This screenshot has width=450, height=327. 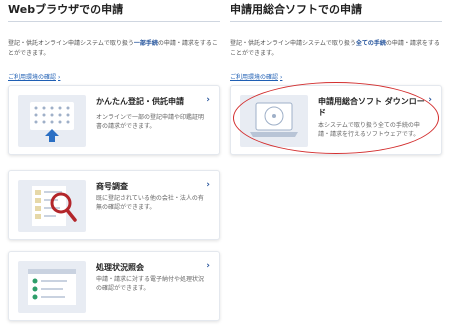 I want to click on card-title: 申請用総合ソフト ダウンロード, so click(x=371, y=107).